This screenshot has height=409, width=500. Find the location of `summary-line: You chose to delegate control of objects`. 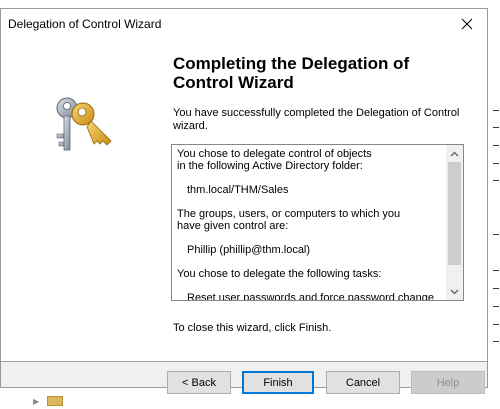

summary-line: You chose to delegate control of objects is located at coordinates (274, 154).